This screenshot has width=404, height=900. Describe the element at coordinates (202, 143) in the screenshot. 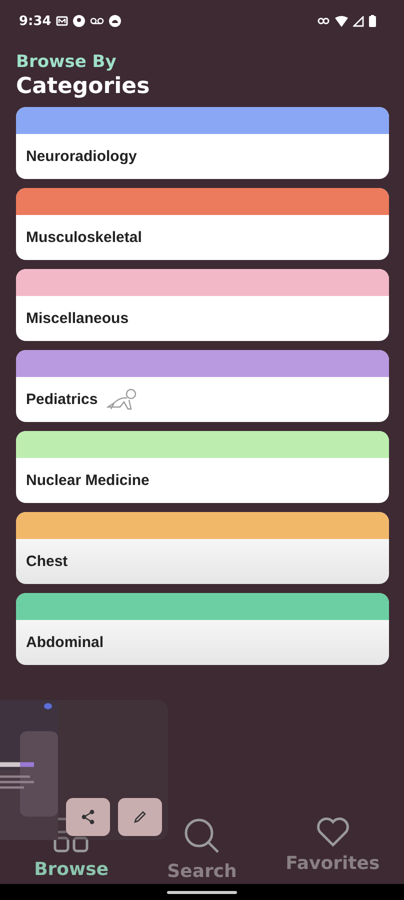

I see `category-card: Neuroradiology` at that location.